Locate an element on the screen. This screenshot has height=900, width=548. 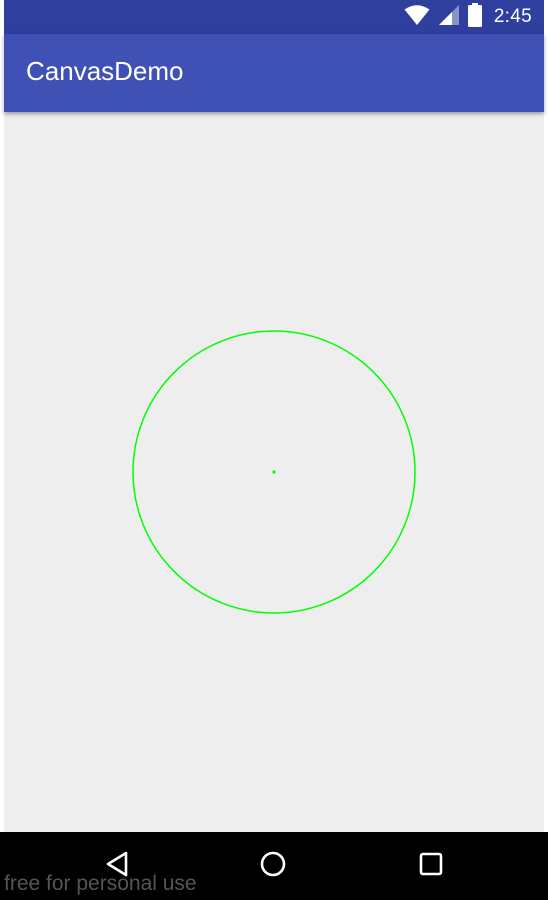
watermark-text: free for personal use is located at coordinates (100, 883).